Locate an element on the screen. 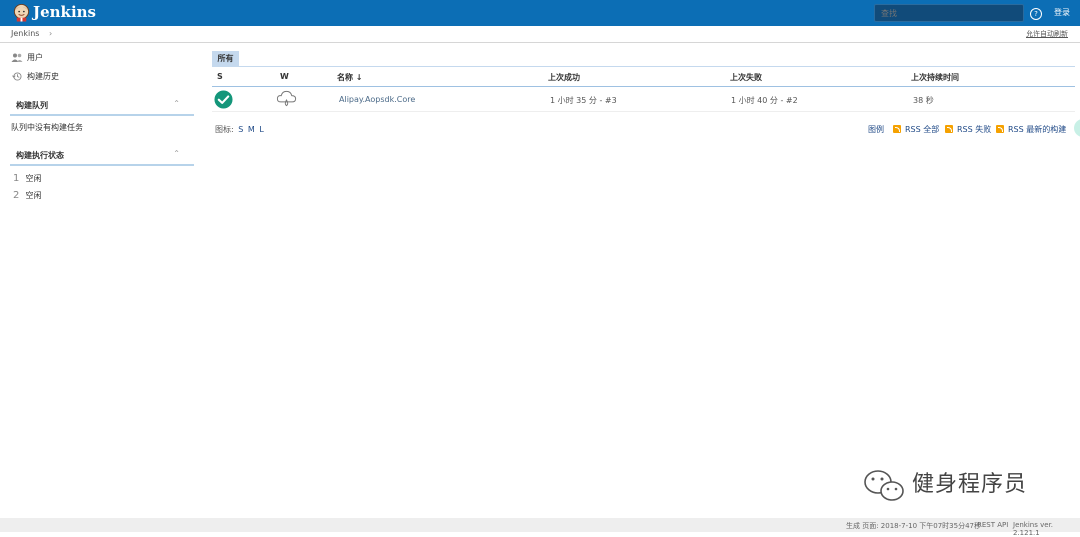 Image resolution: width=1080 pixels, height=537 pixels. breadcrumb-bar: Jenkins › 允许自动刷新 is located at coordinates (540, 34).